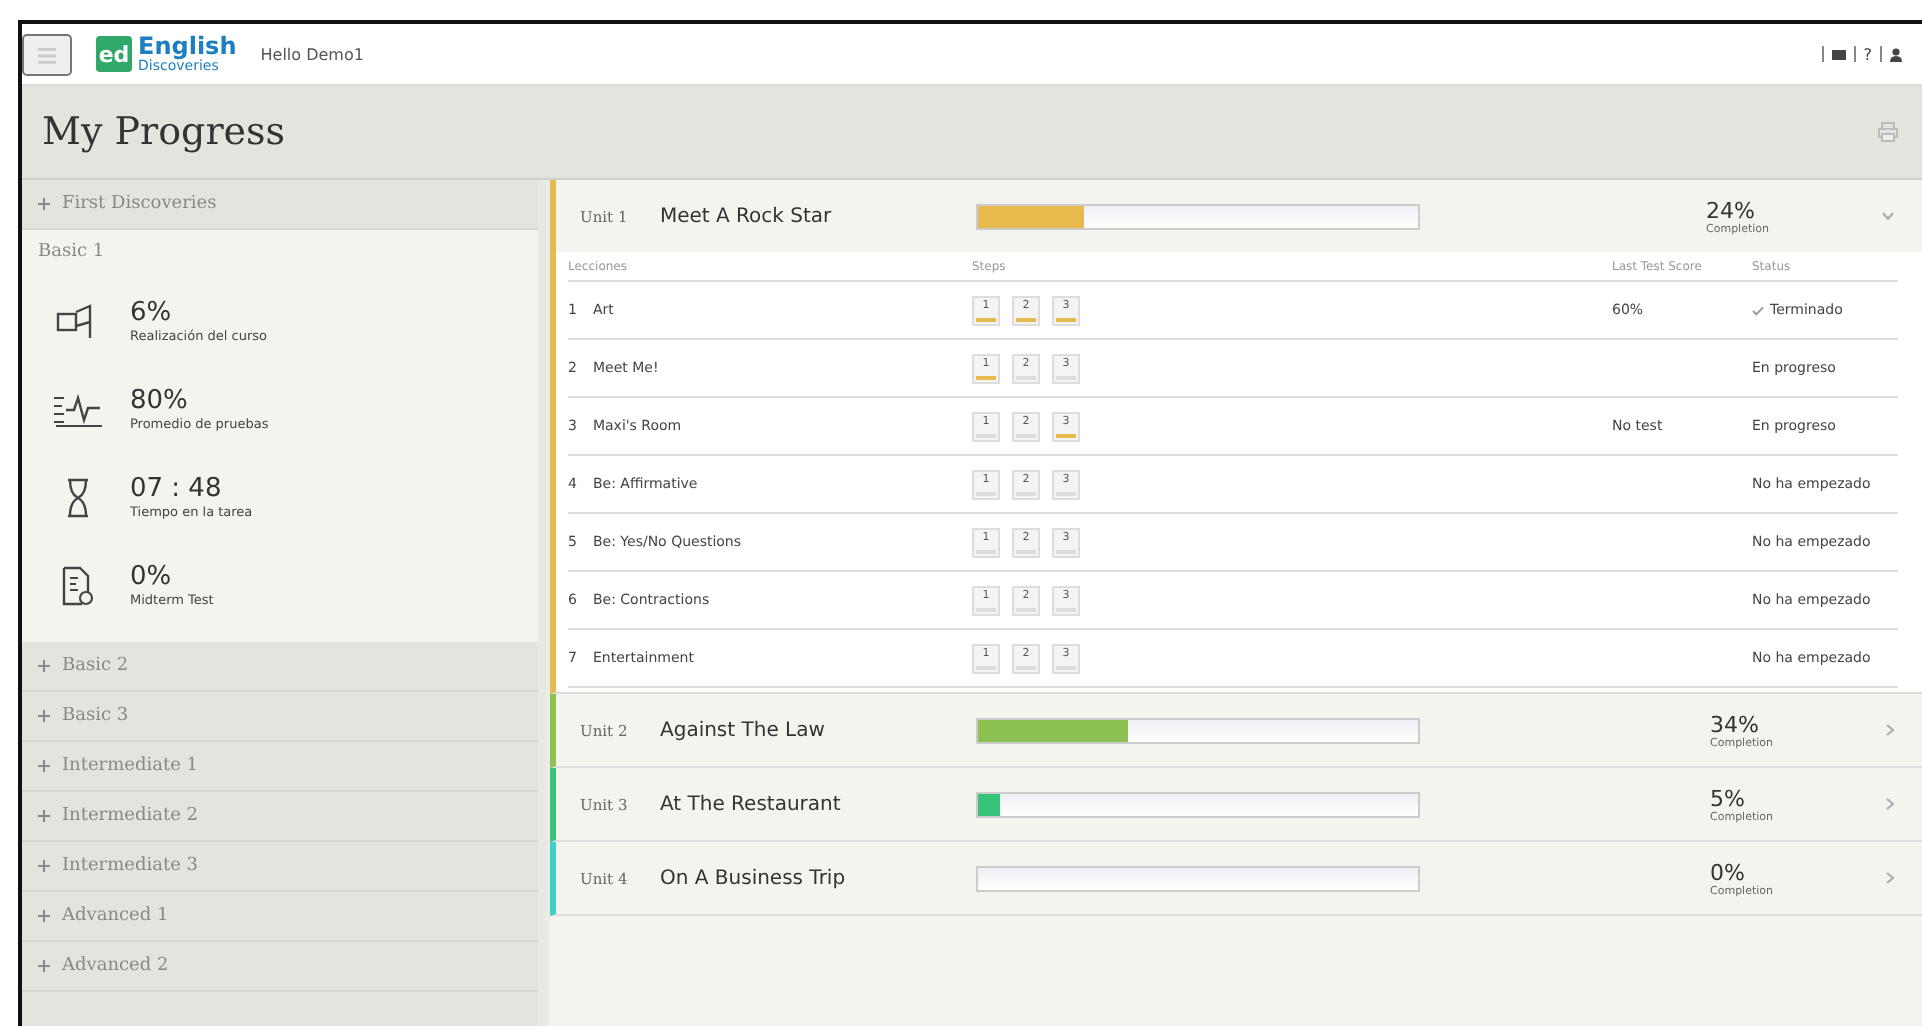 The height and width of the screenshot is (1026, 1922). What do you see at coordinates (114, 54) in the screenshot?
I see `logo-mark: ed` at bounding box center [114, 54].